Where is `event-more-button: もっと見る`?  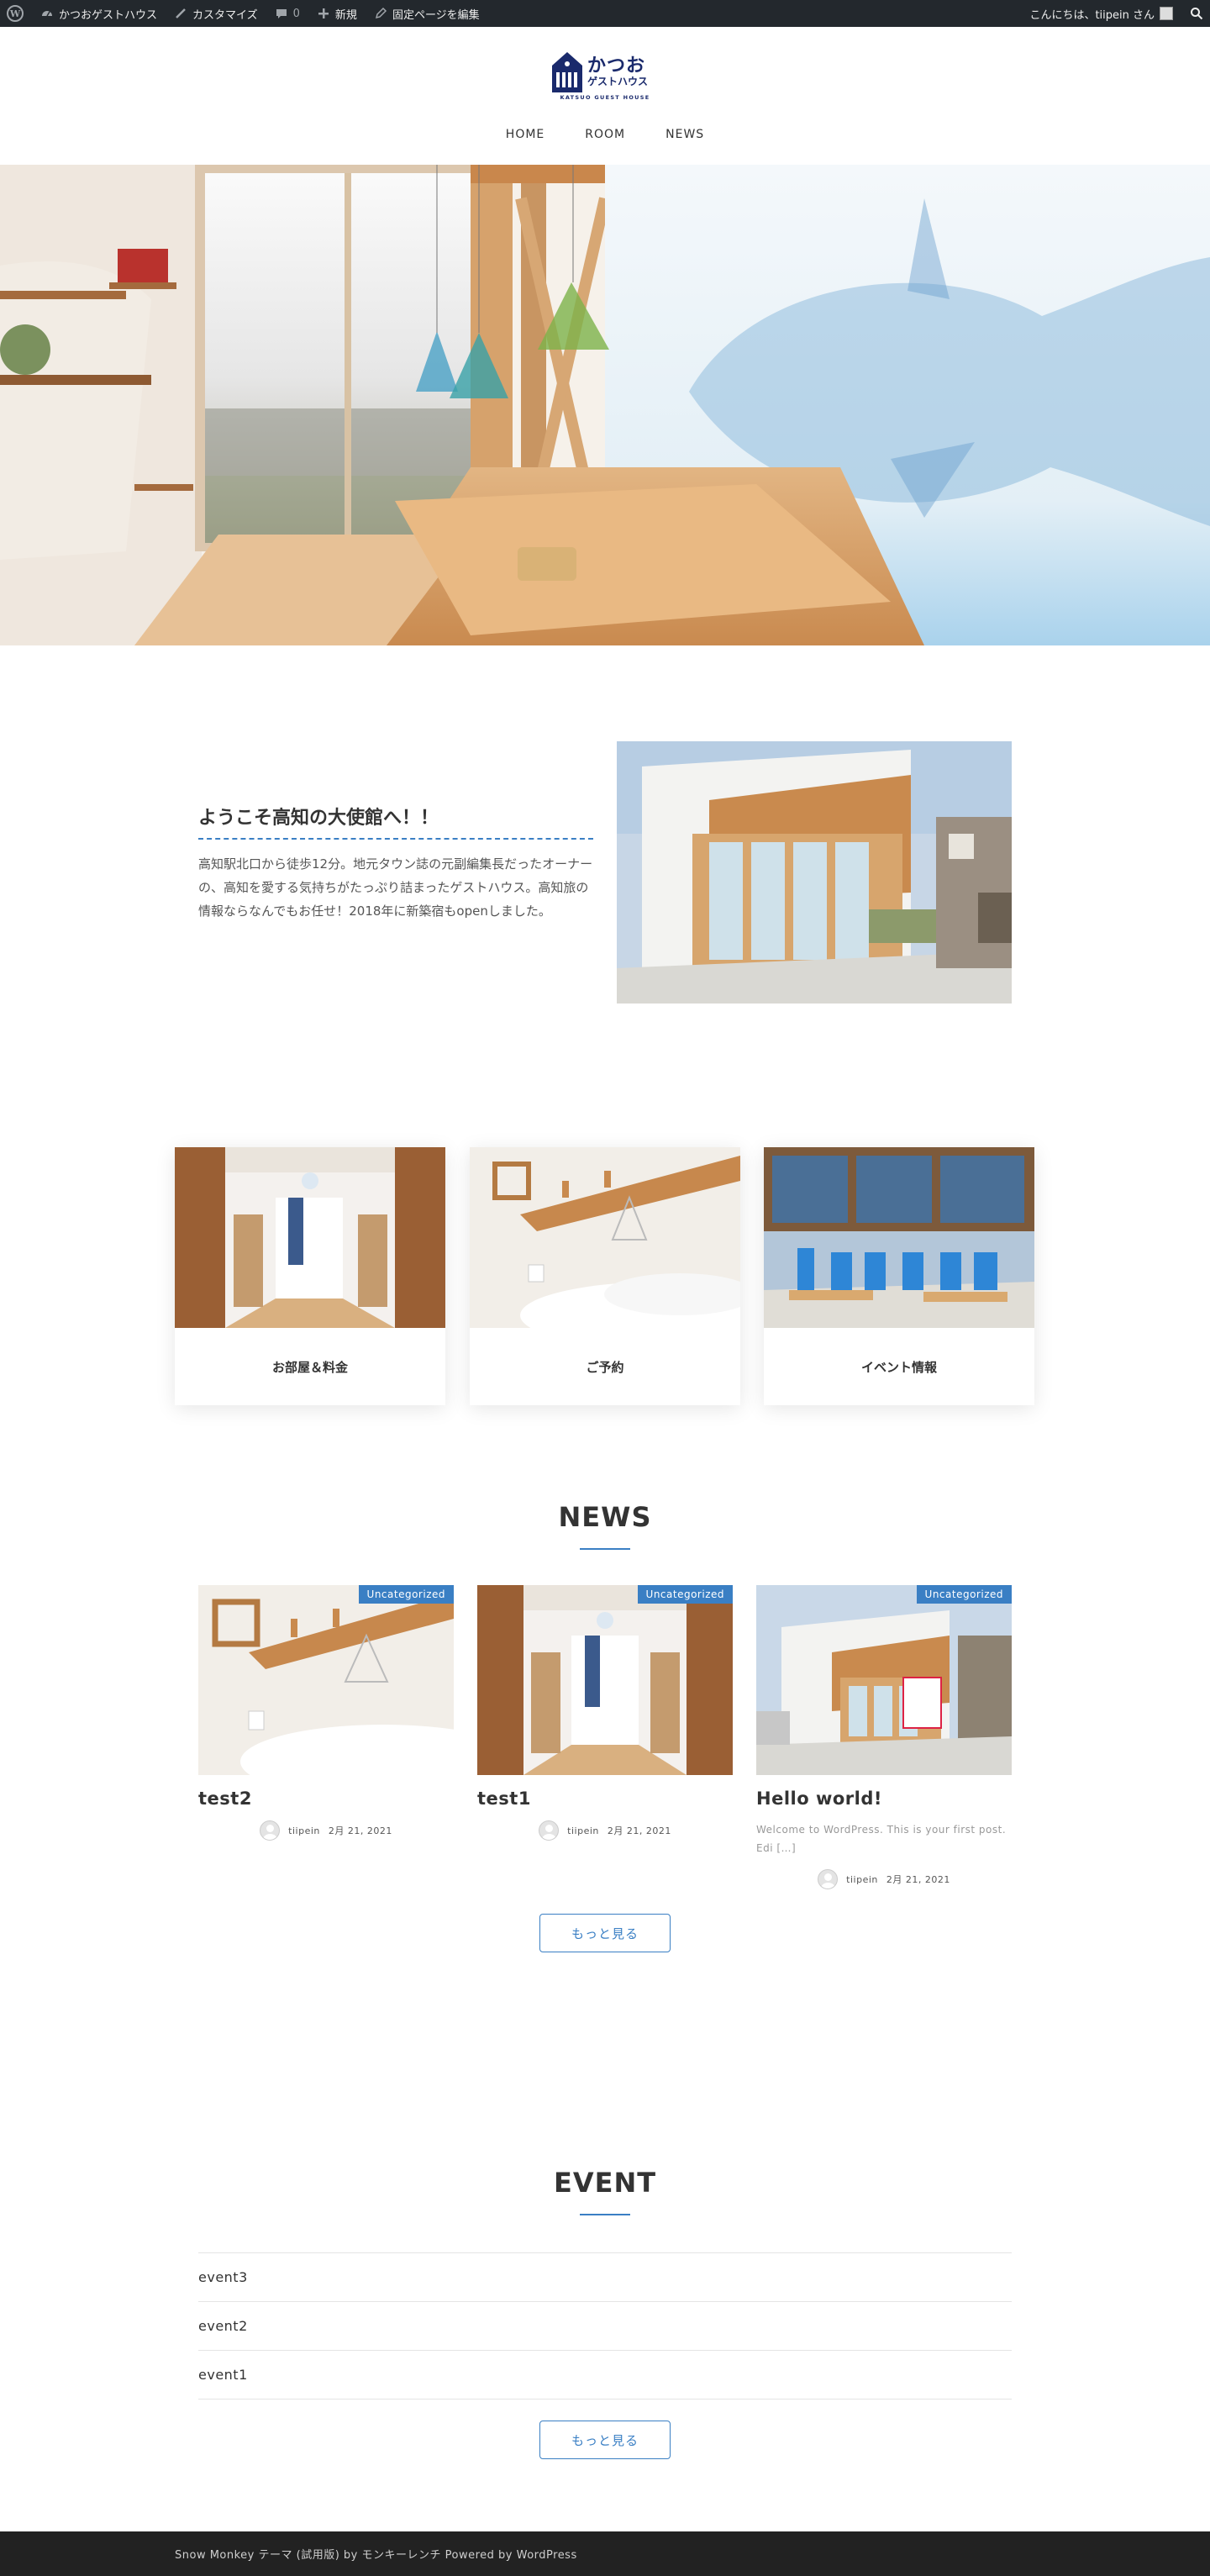 event-more-button: もっと見る is located at coordinates (605, 2440).